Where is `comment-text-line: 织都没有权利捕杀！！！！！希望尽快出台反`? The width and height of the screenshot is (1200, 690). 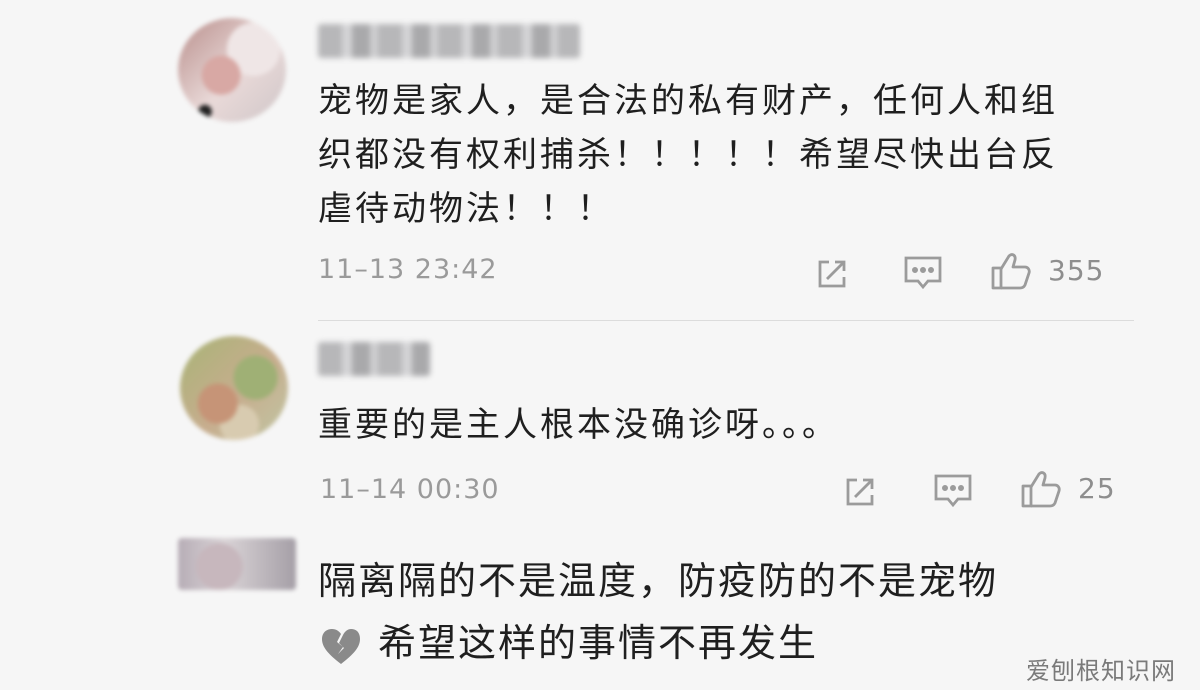 comment-text-line: 织都没有权利捕杀！！！！！希望尽快出台反 is located at coordinates (688, 155).